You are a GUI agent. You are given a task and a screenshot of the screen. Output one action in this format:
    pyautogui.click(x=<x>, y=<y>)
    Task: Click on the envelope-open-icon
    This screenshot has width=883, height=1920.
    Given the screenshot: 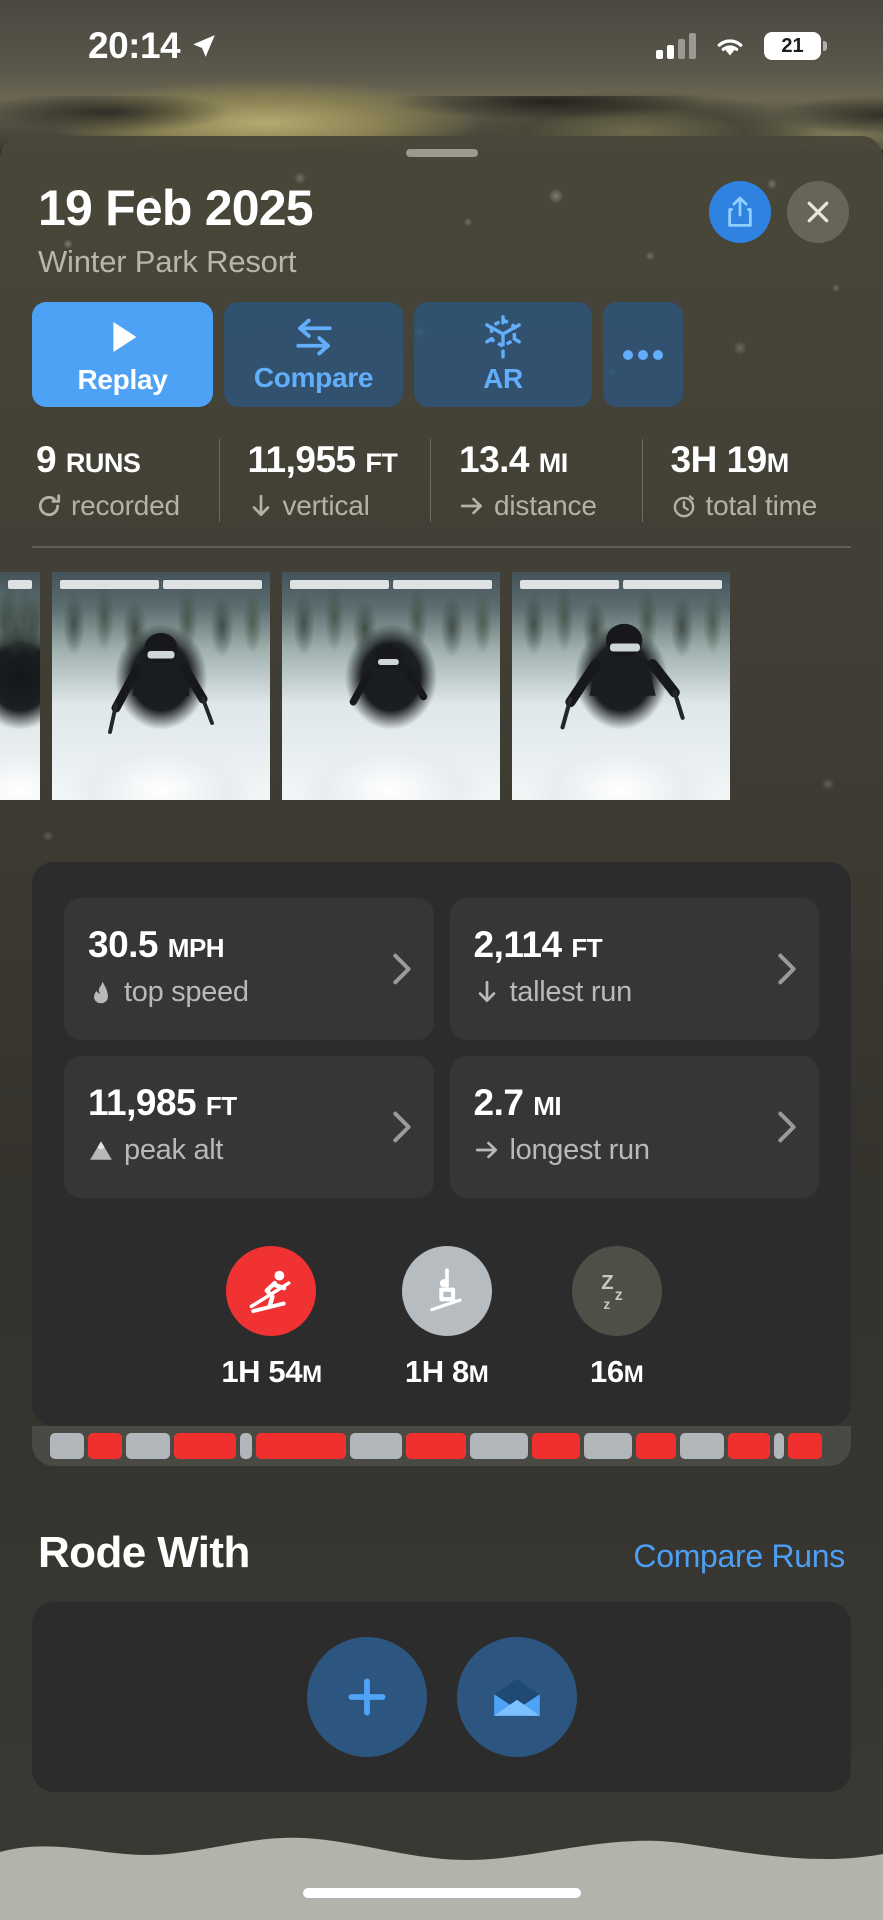 What is the action you would take?
    pyautogui.click(x=516, y=1696)
    